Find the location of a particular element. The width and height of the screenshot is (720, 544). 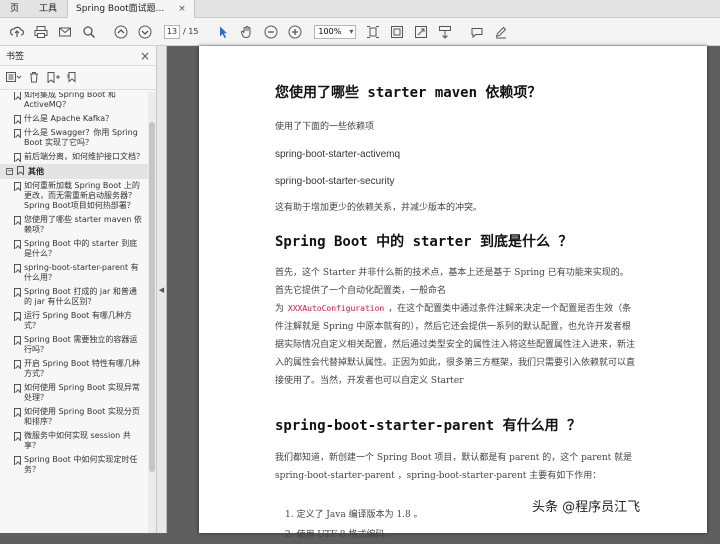

fullscreen-icon is located at coordinates (421, 32).